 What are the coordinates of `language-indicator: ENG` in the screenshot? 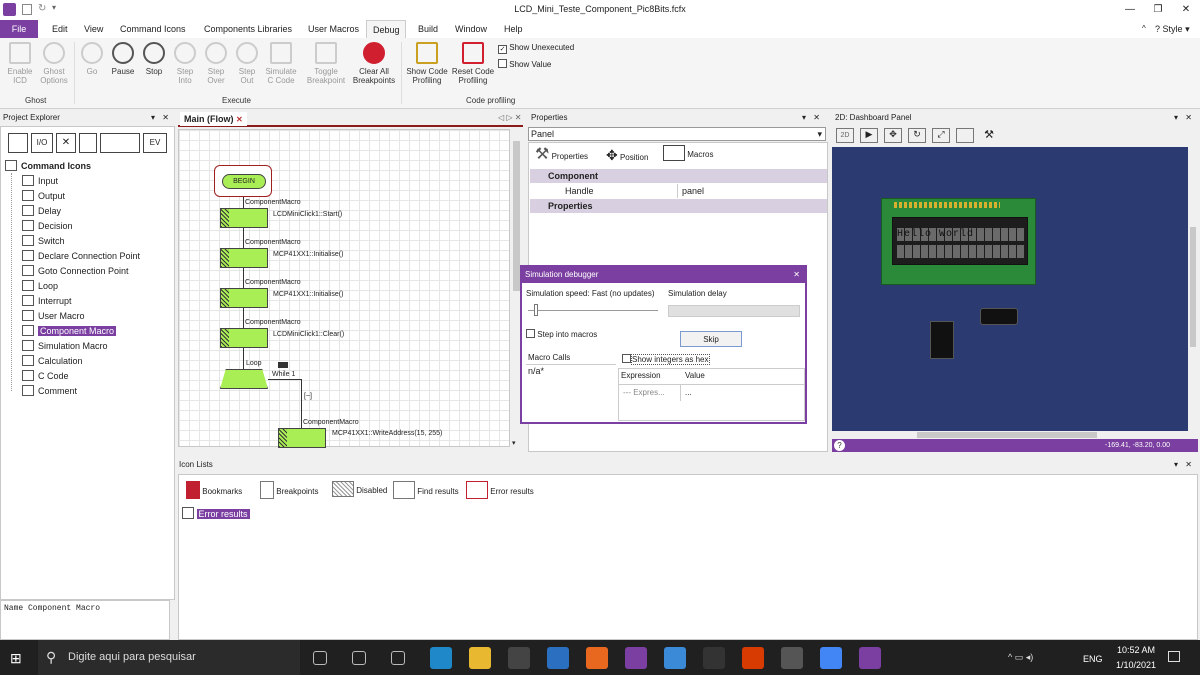 It's located at (1093, 659).